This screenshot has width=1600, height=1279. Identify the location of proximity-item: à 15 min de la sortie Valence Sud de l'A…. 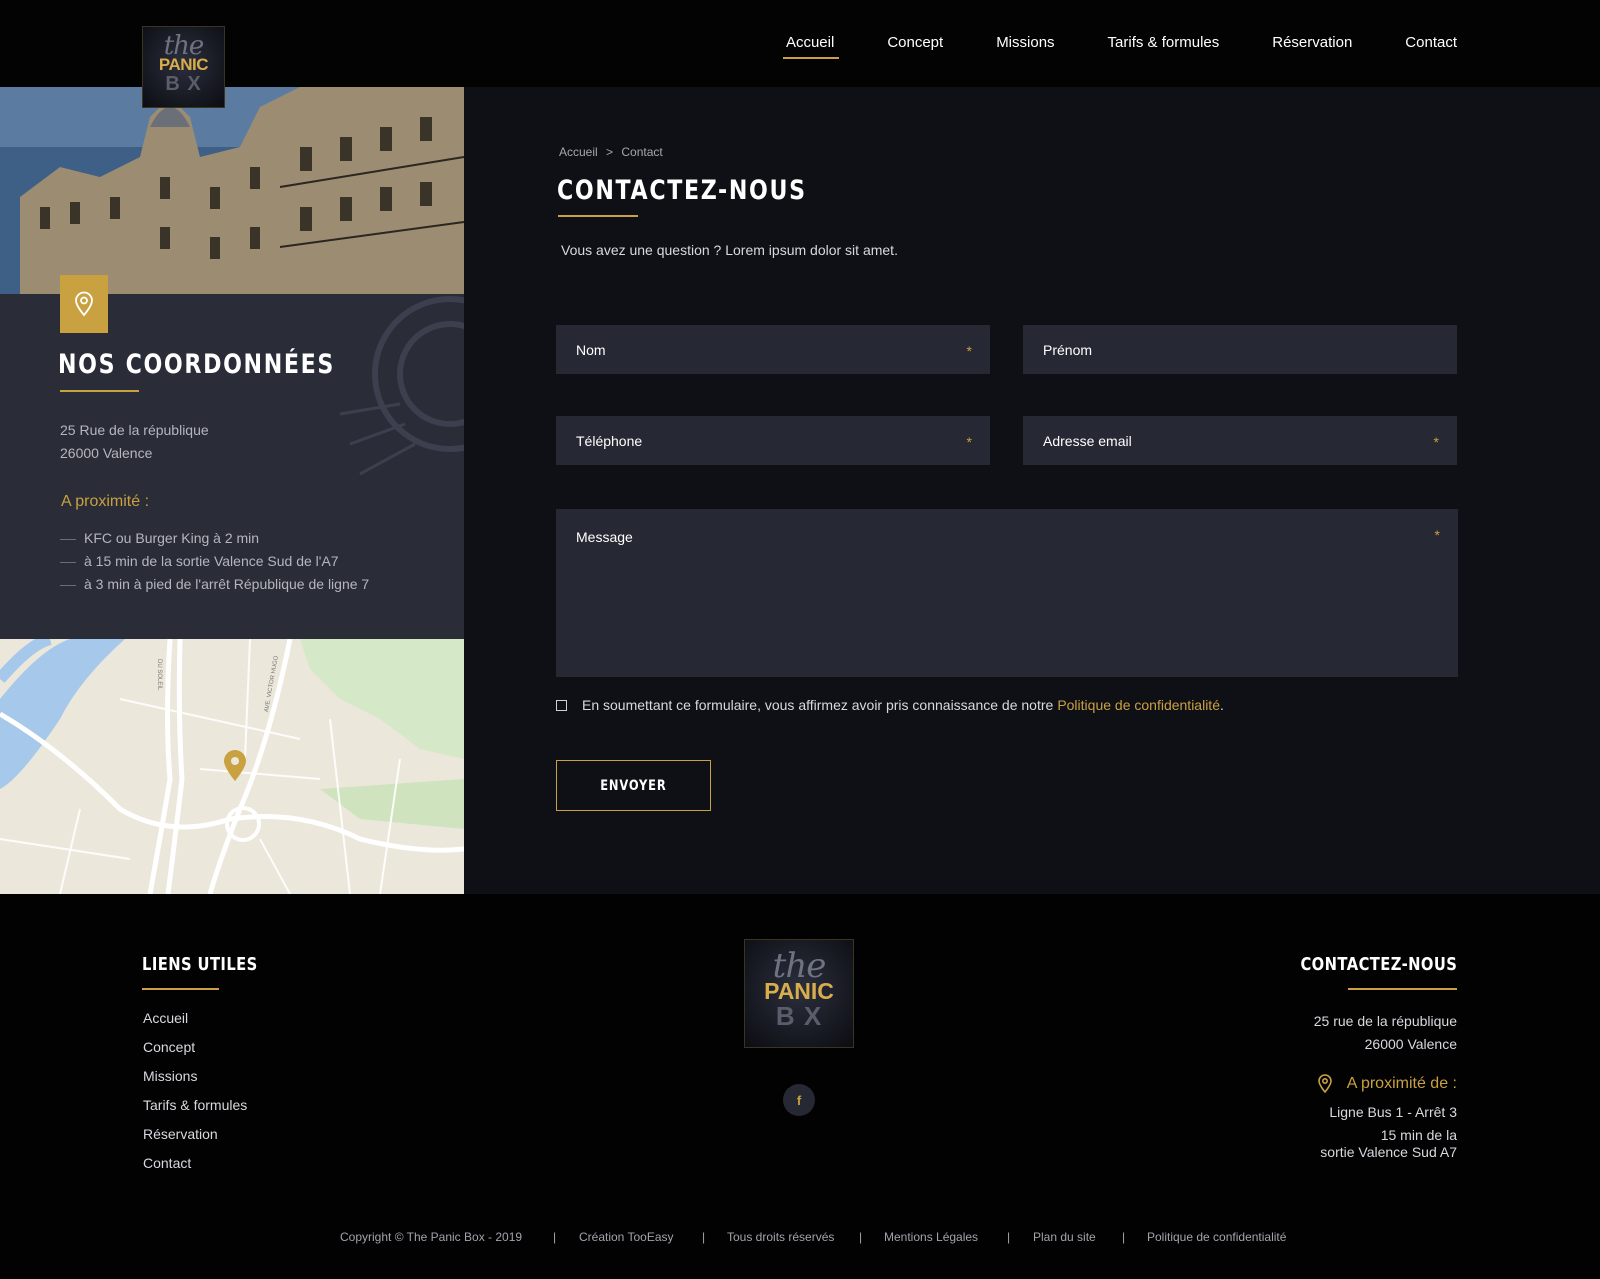
(214, 561).